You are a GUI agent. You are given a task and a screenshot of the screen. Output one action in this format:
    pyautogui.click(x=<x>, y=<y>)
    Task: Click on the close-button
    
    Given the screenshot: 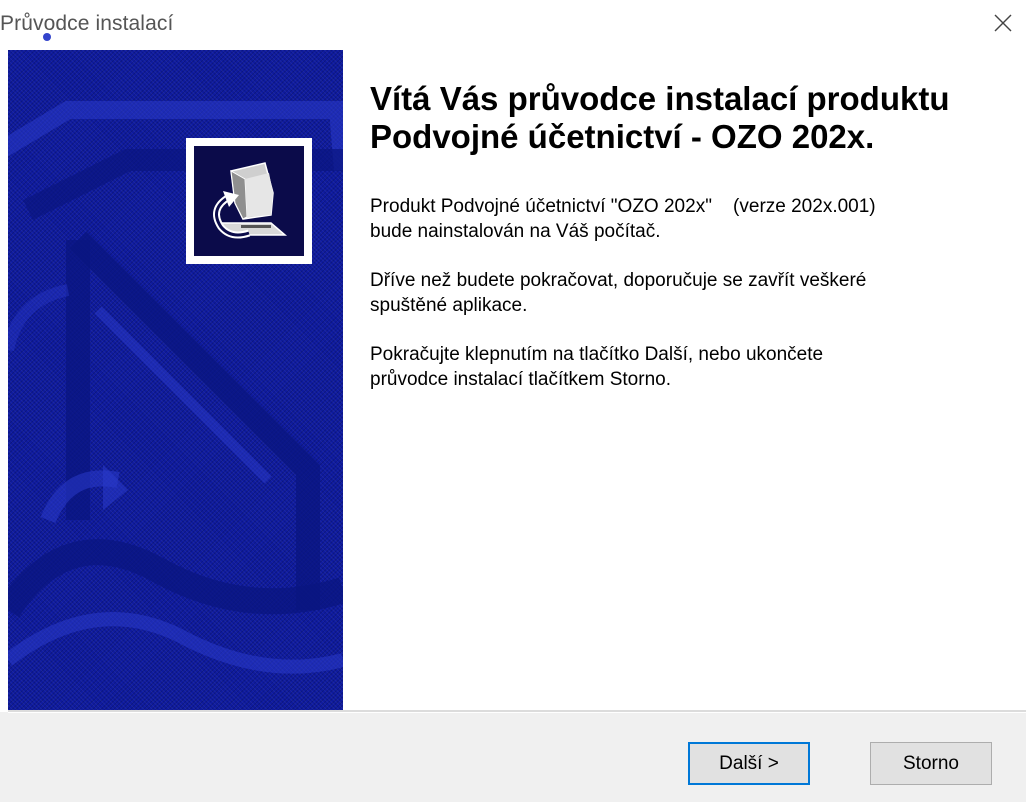 What is the action you would take?
    pyautogui.click(x=1003, y=25)
    